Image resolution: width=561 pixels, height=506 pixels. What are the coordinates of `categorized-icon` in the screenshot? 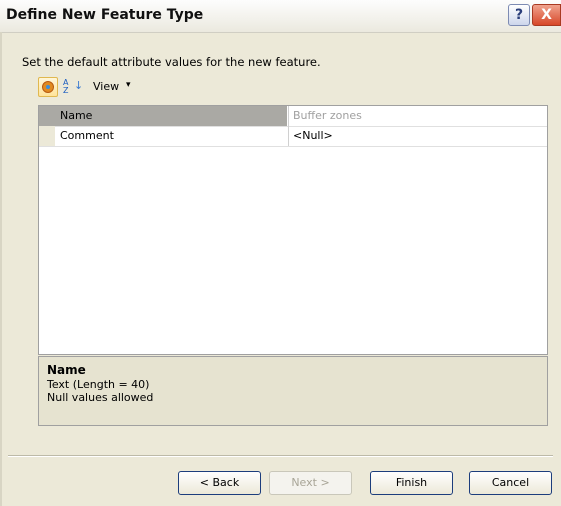 It's located at (48, 87).